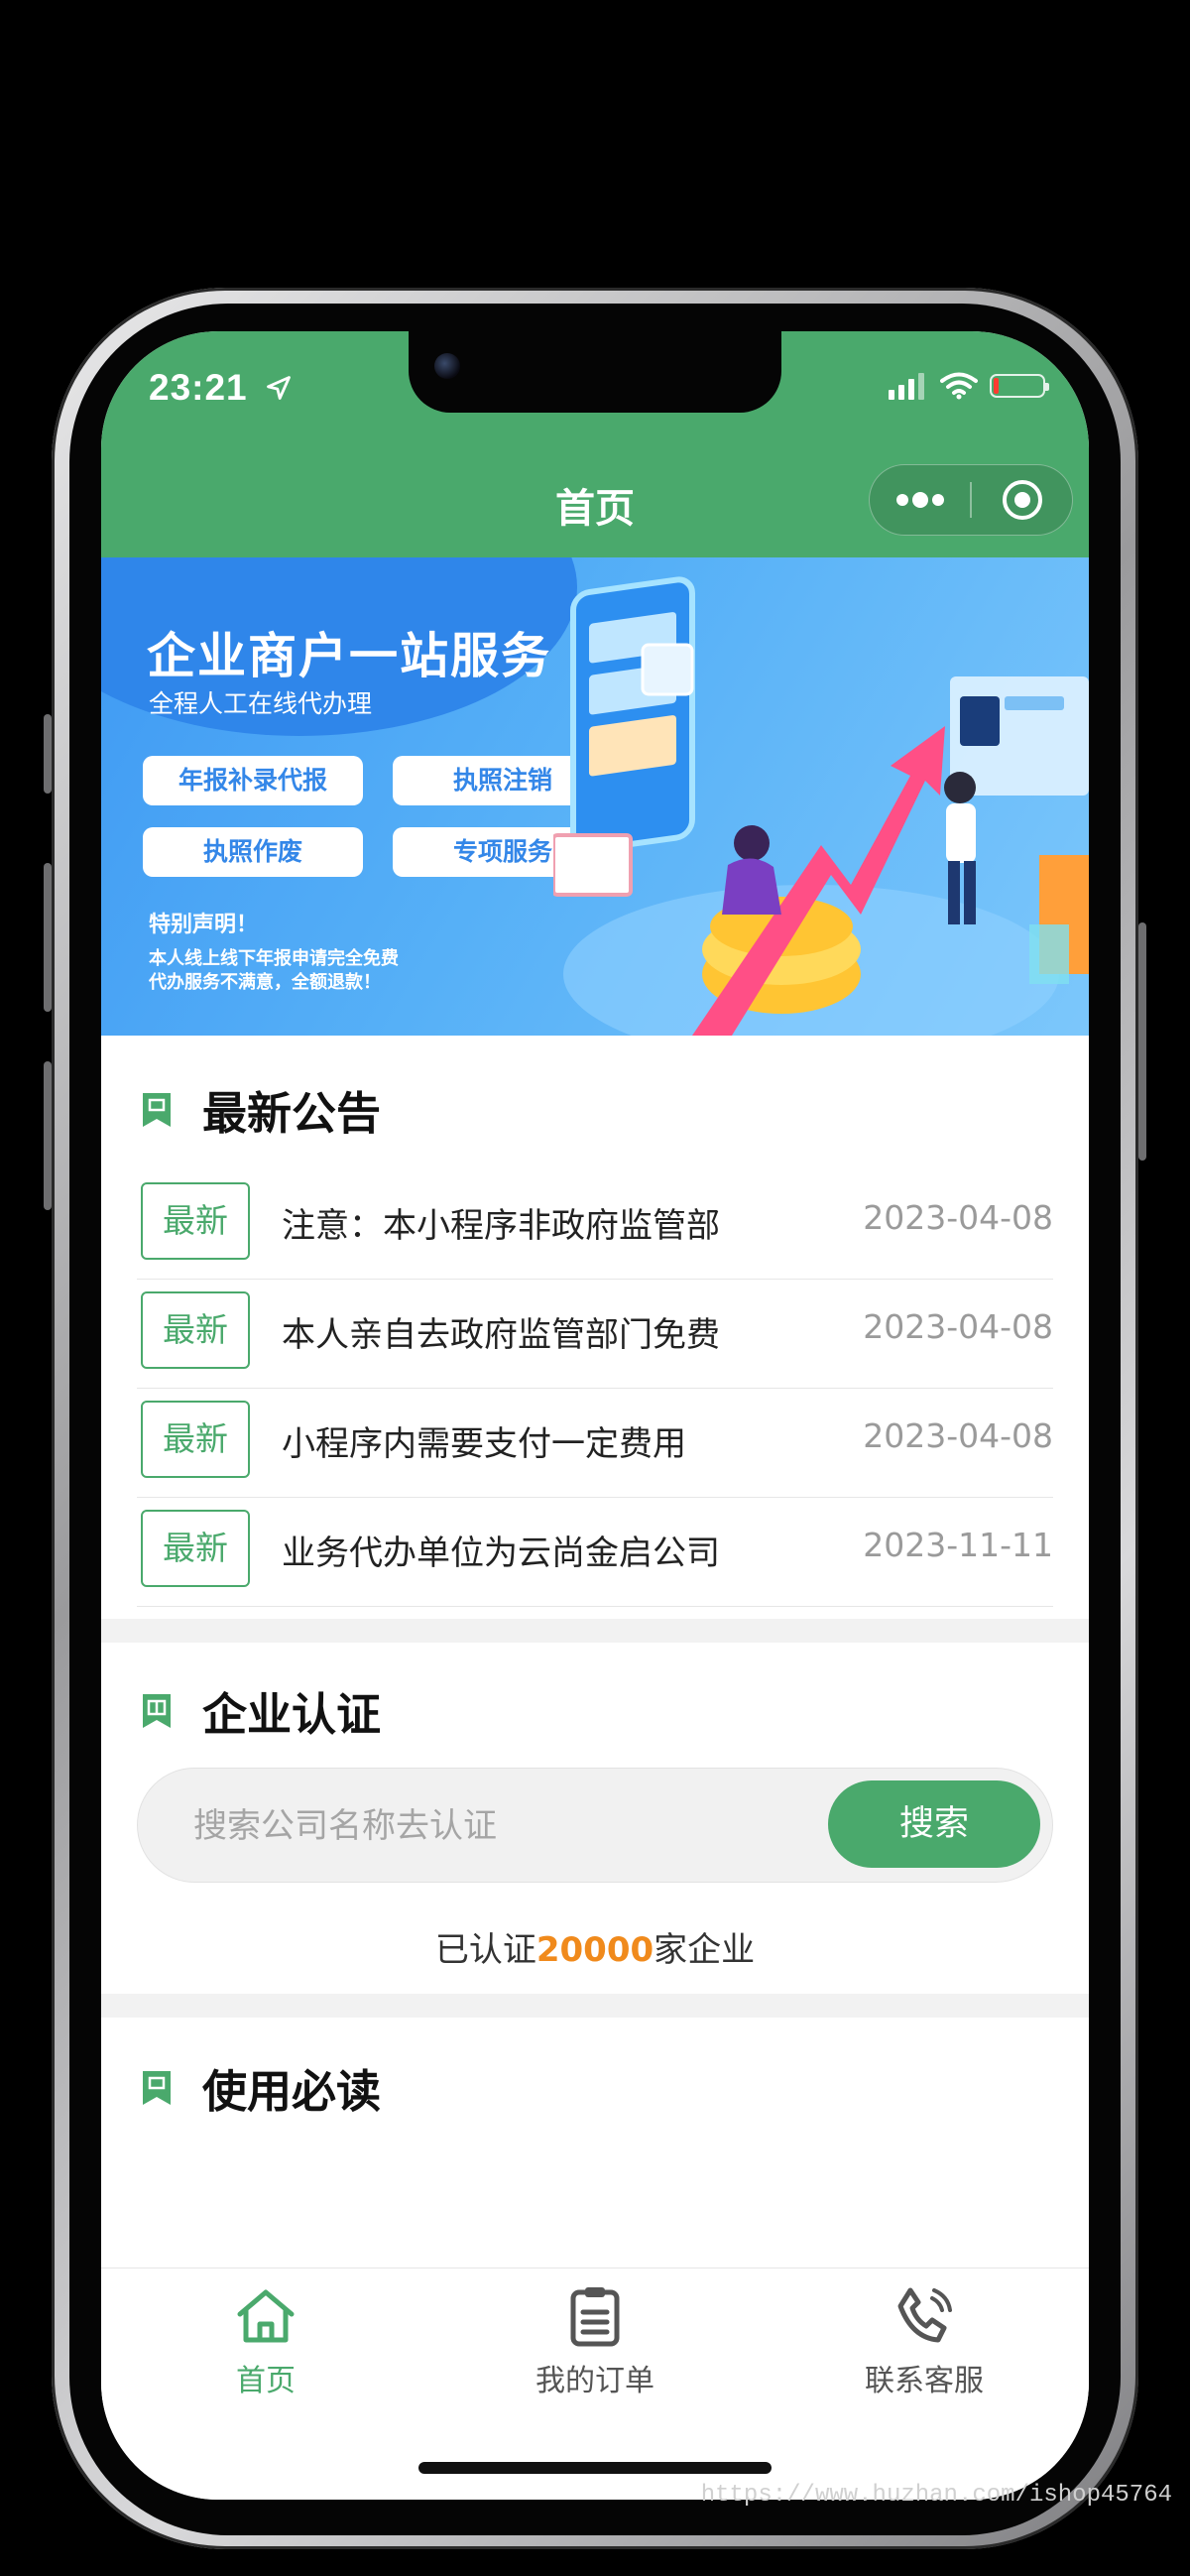  I want to click on signal-icon, so click(906, 386).